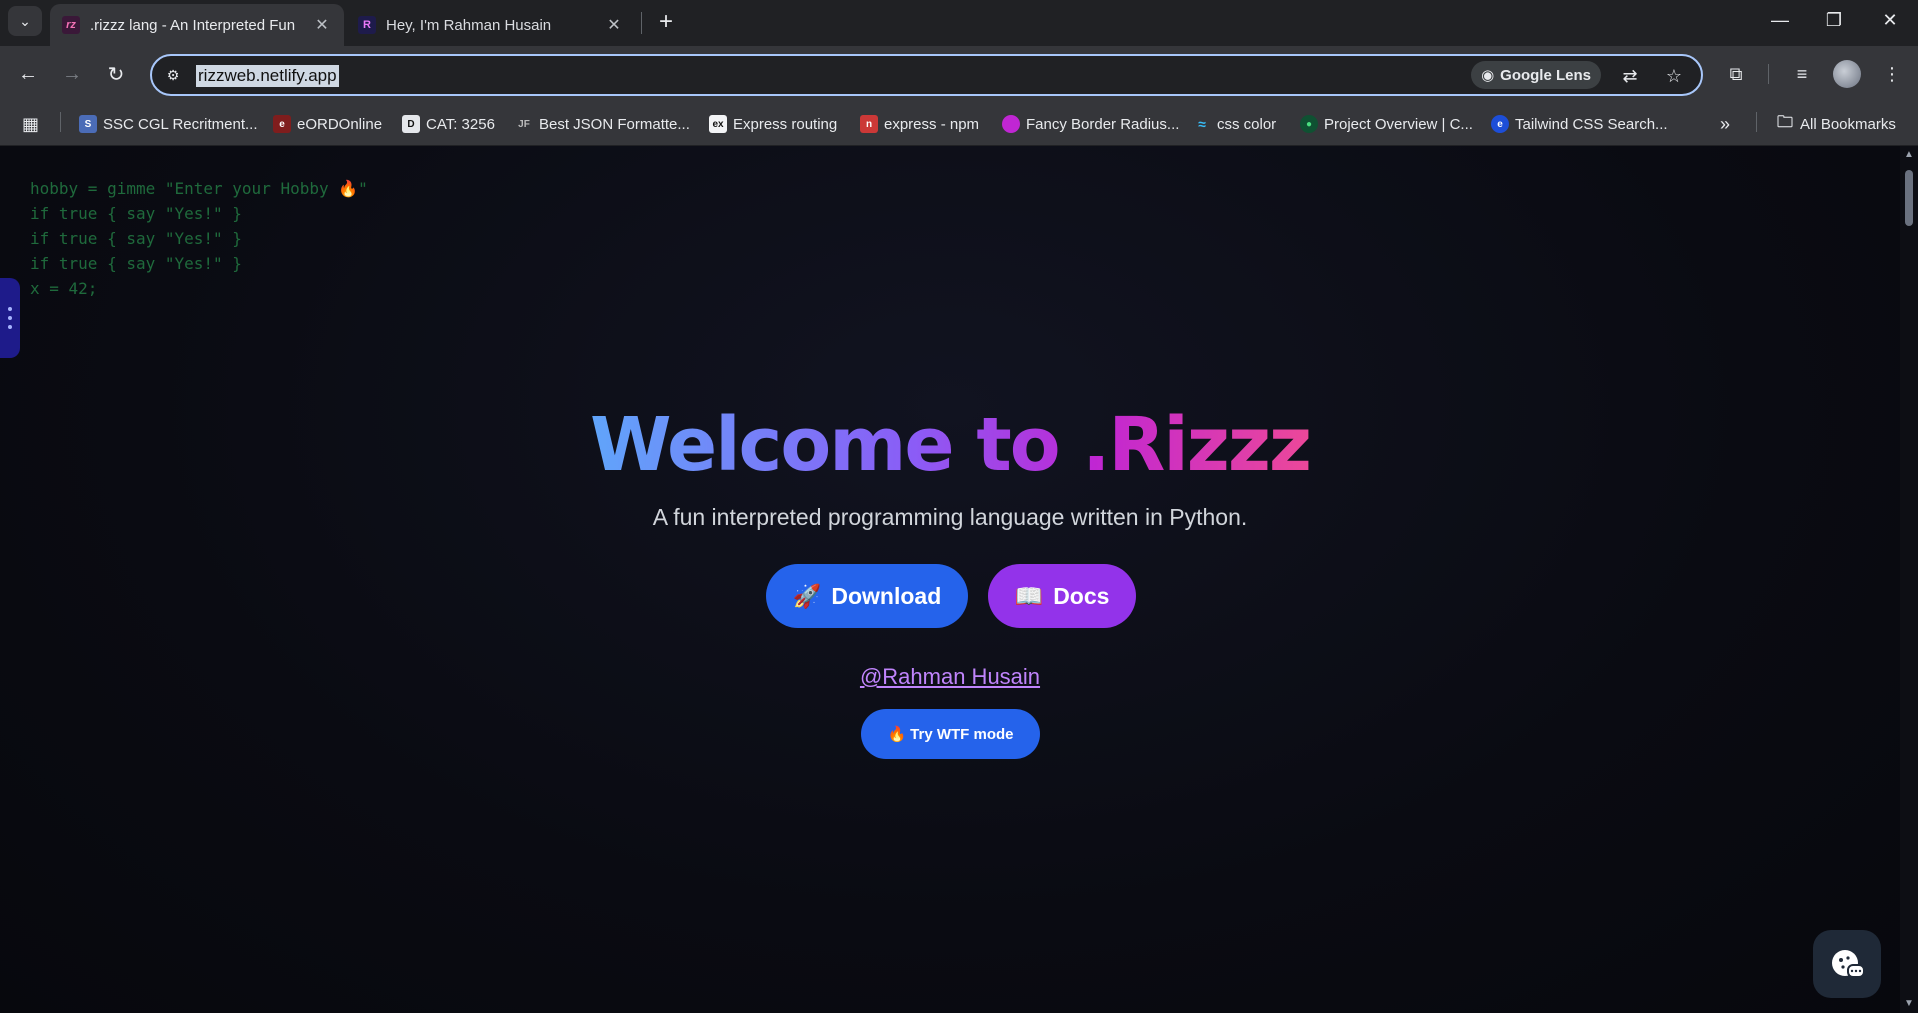 The height and width of the screenshot is (1013, 1918). I want to click on docs-button: 📖 Docs, so click(1062, 596).